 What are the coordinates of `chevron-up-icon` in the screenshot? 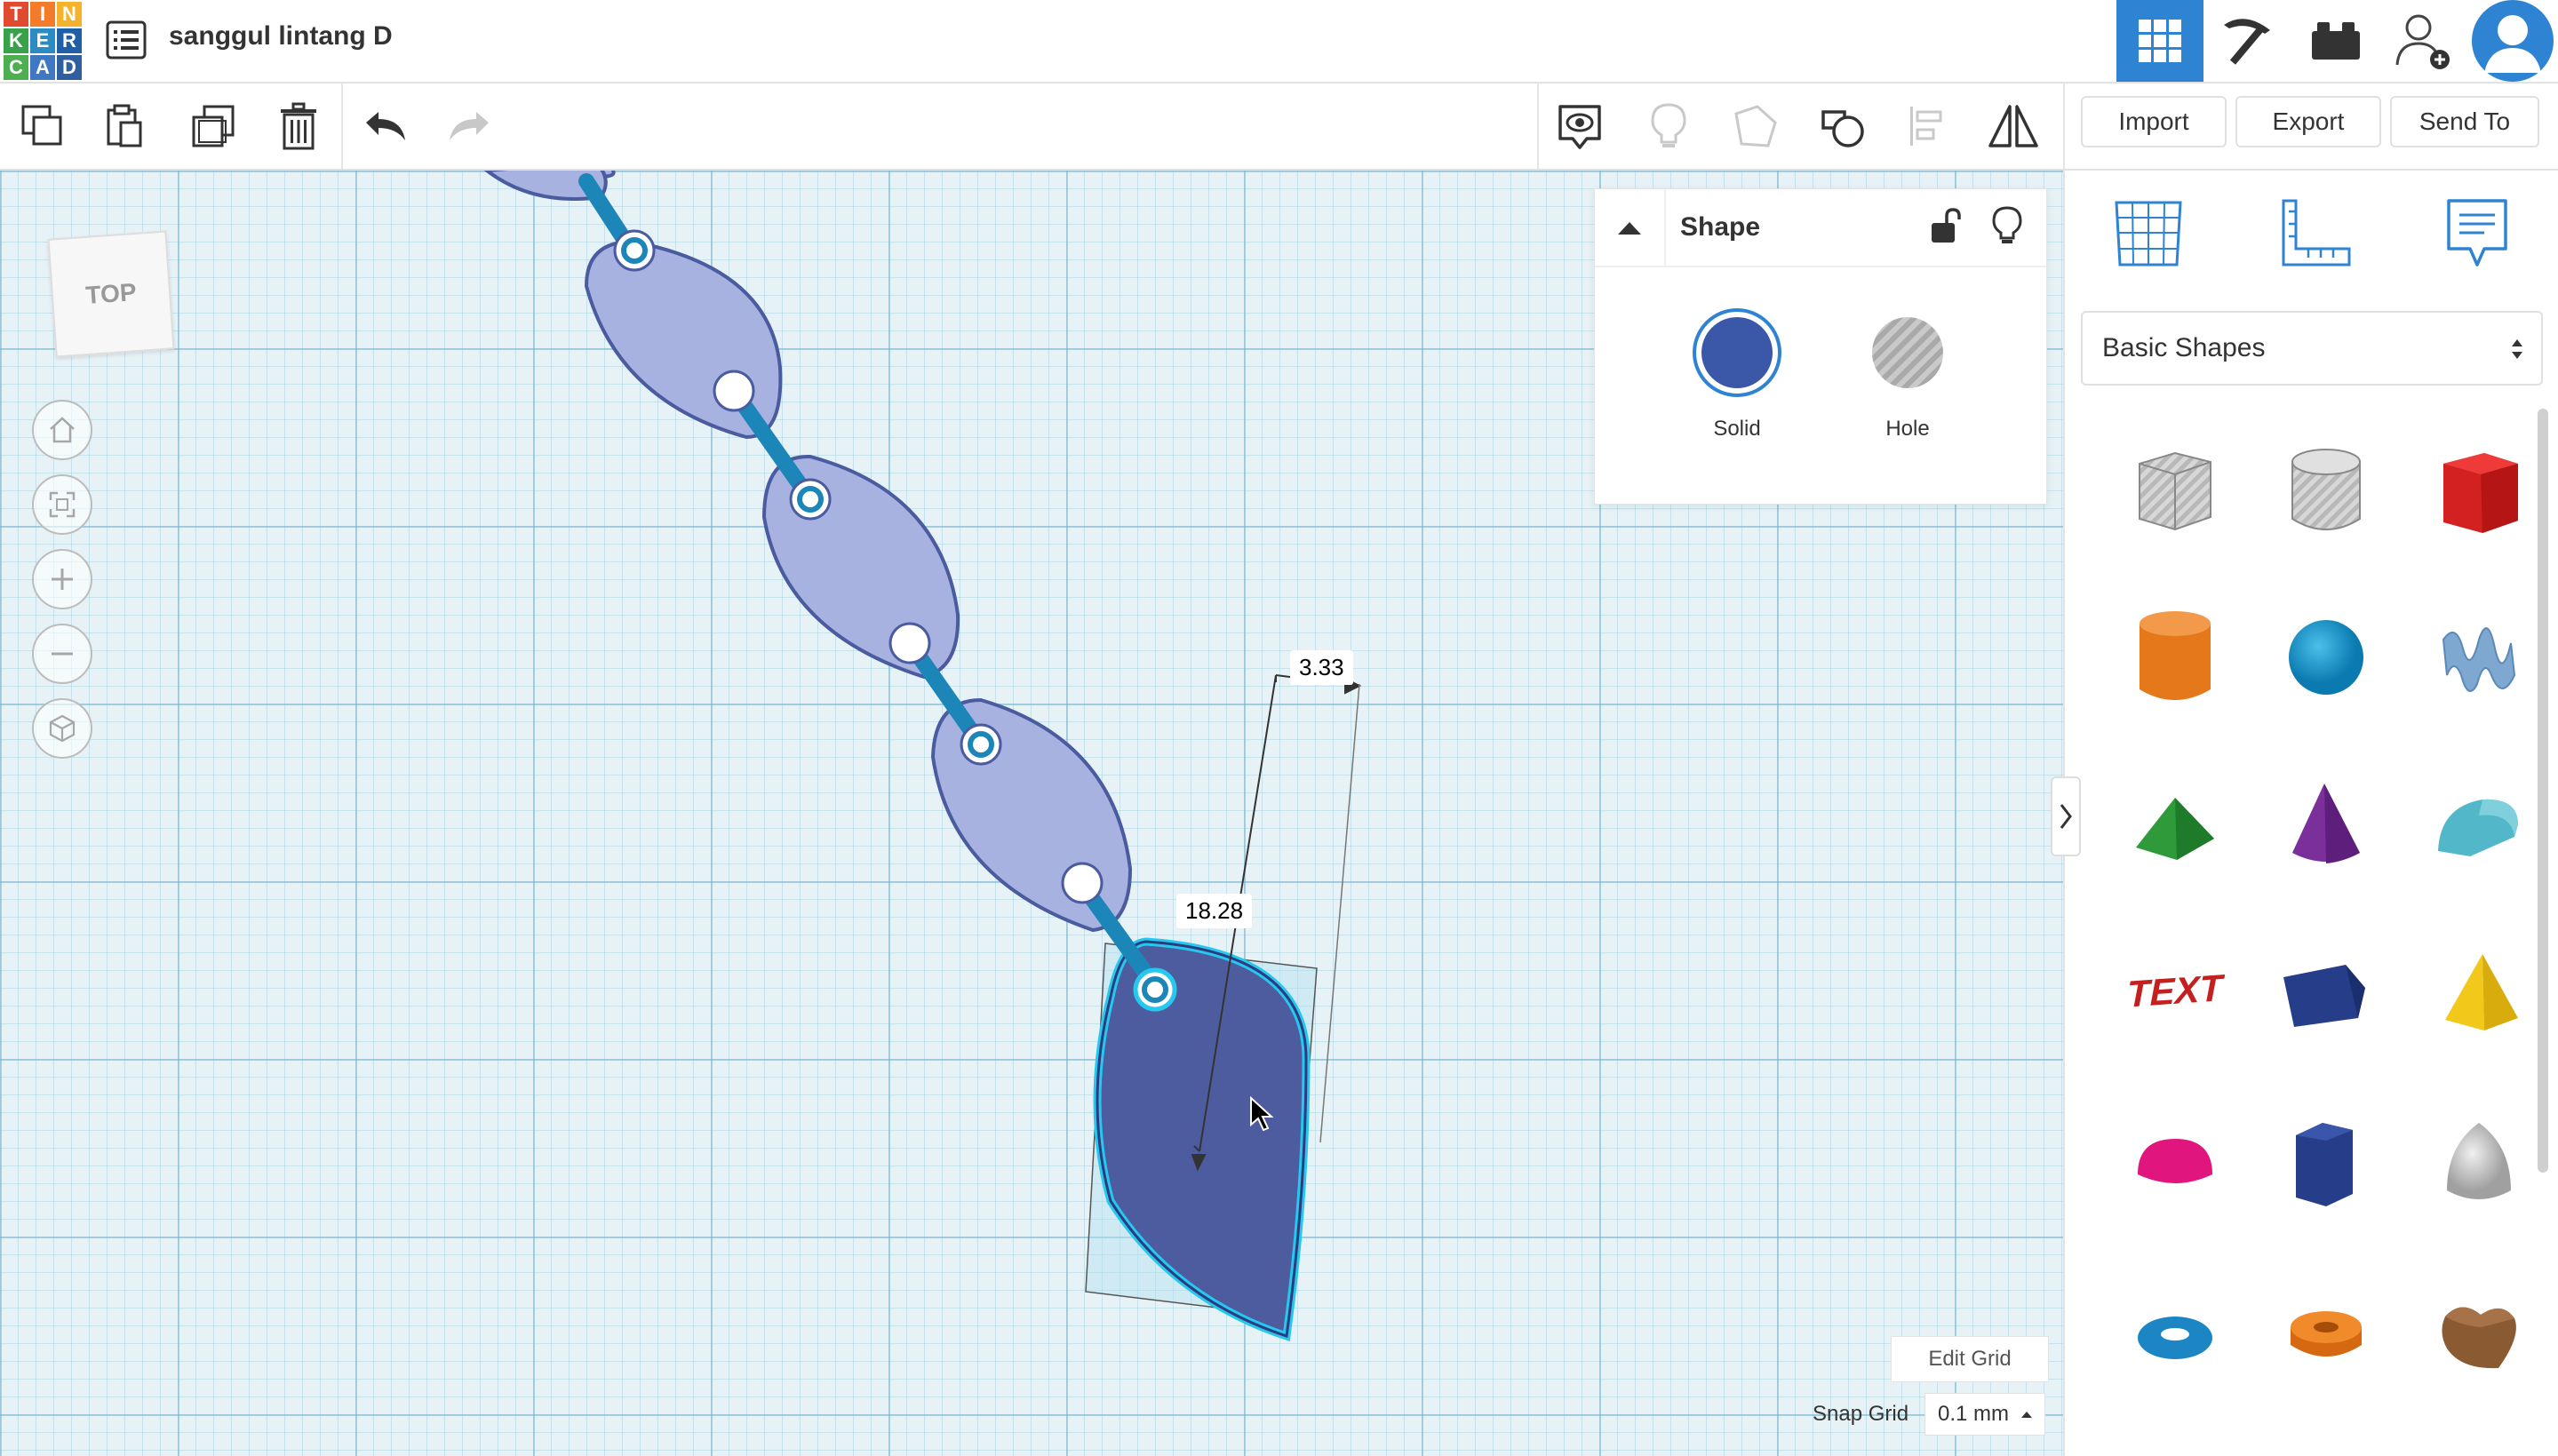 It's located at (1629, 228).